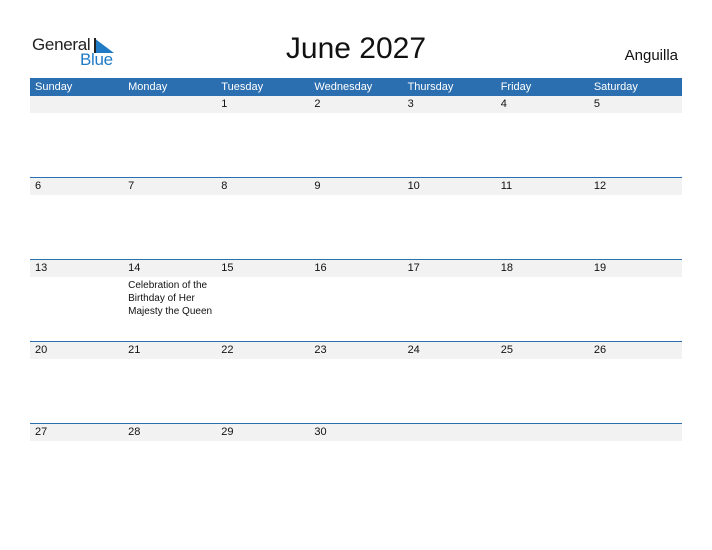  I want to click on weekday-wednesday: Wednesday, so click(343, 87).